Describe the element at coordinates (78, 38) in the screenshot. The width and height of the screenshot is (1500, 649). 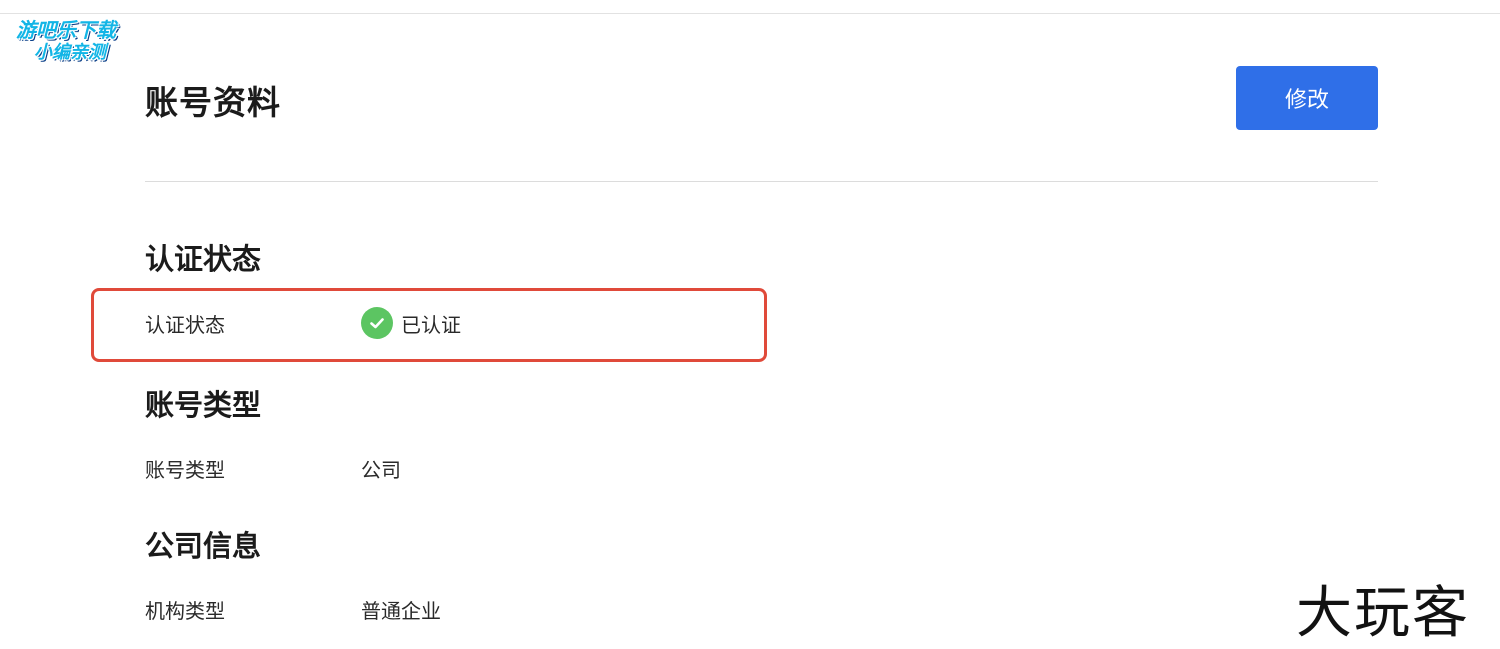
I see `watermark-logo-top: 游吧乐下载 小编亲测` at that location.